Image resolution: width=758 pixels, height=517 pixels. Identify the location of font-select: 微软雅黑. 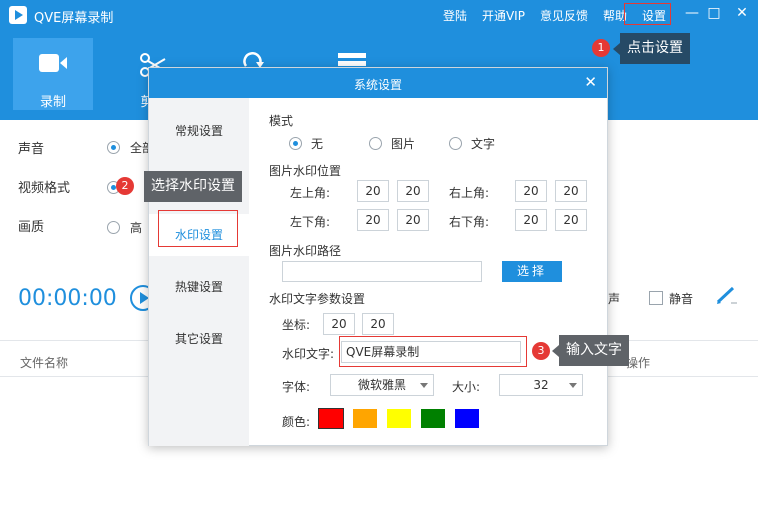
(382, 385).